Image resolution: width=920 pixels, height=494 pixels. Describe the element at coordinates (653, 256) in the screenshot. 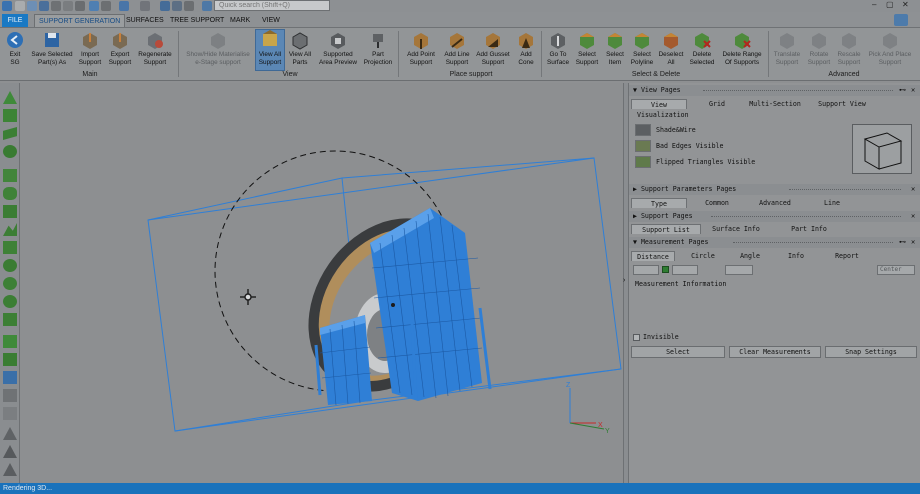

I see `tab-distance: Distance` at that location.